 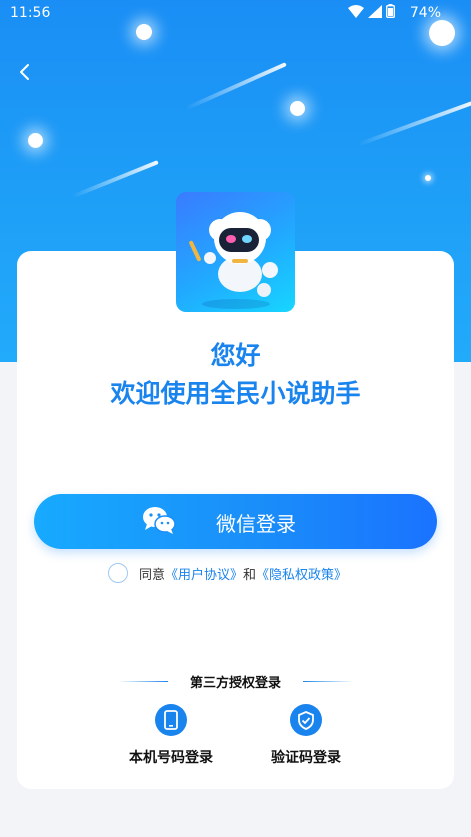 I want to click on greeting-title: 您好, so click(x=235, y=355).